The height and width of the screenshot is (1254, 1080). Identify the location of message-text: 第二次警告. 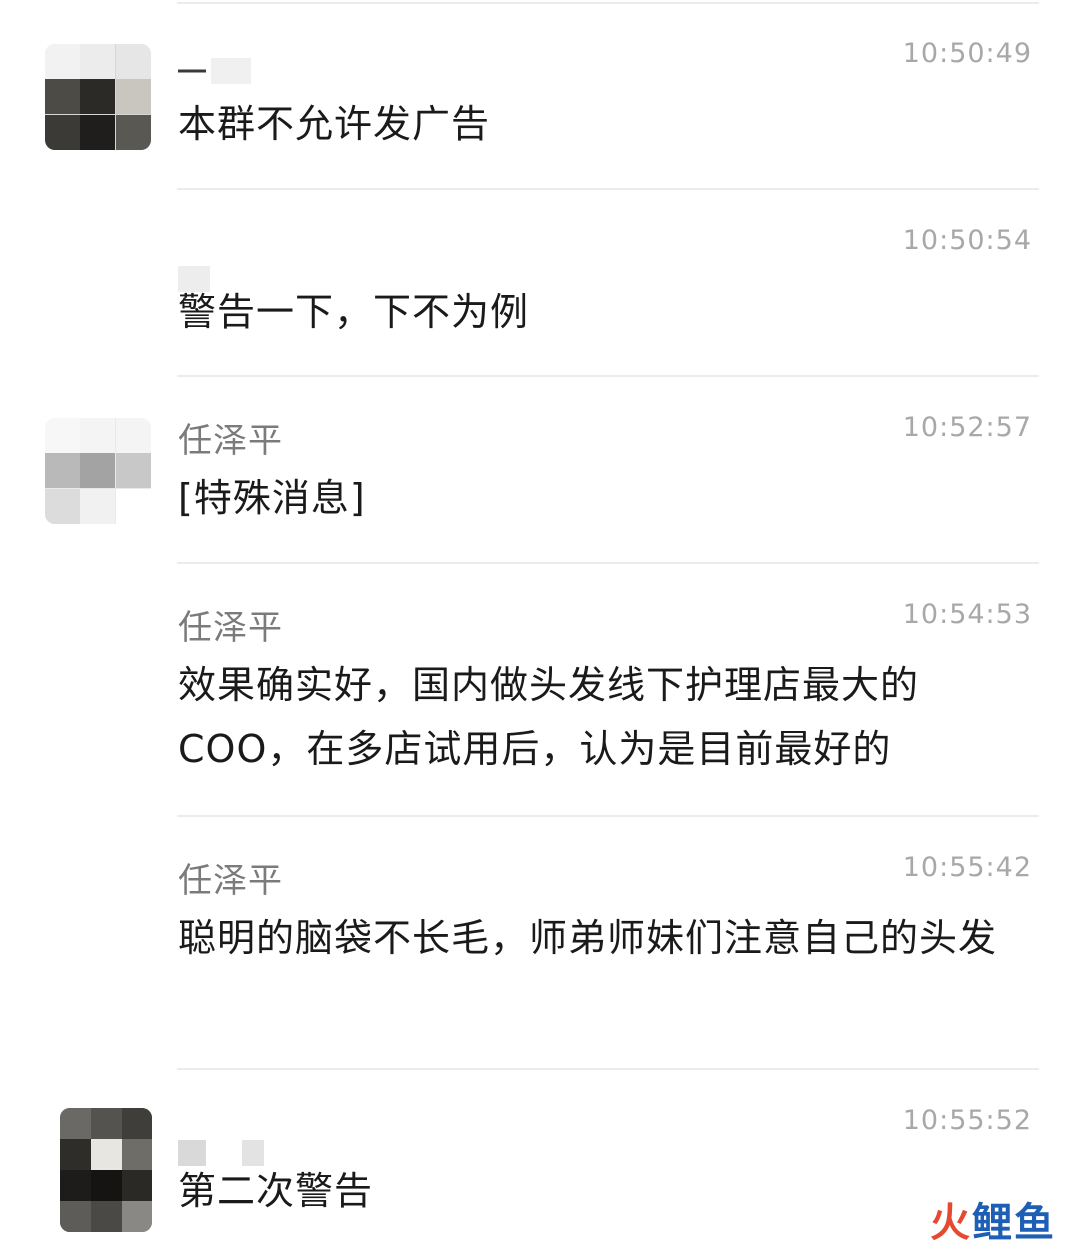
(276, 1191).